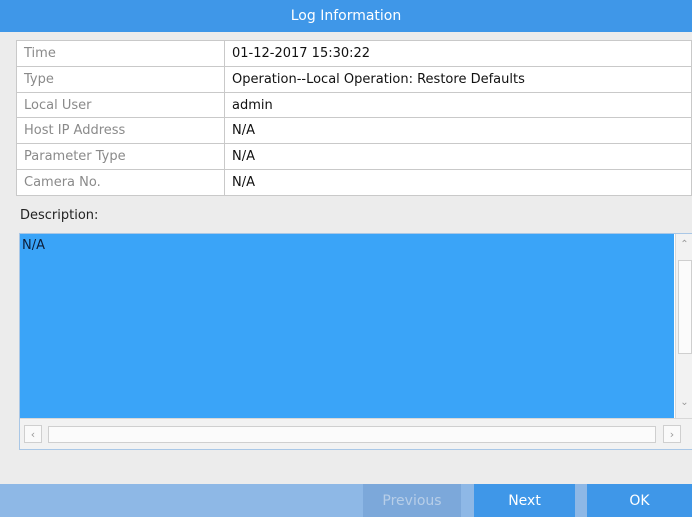 This screenshot has height=517, width=692. I want to click on type-label: Type, so click(120, 79).